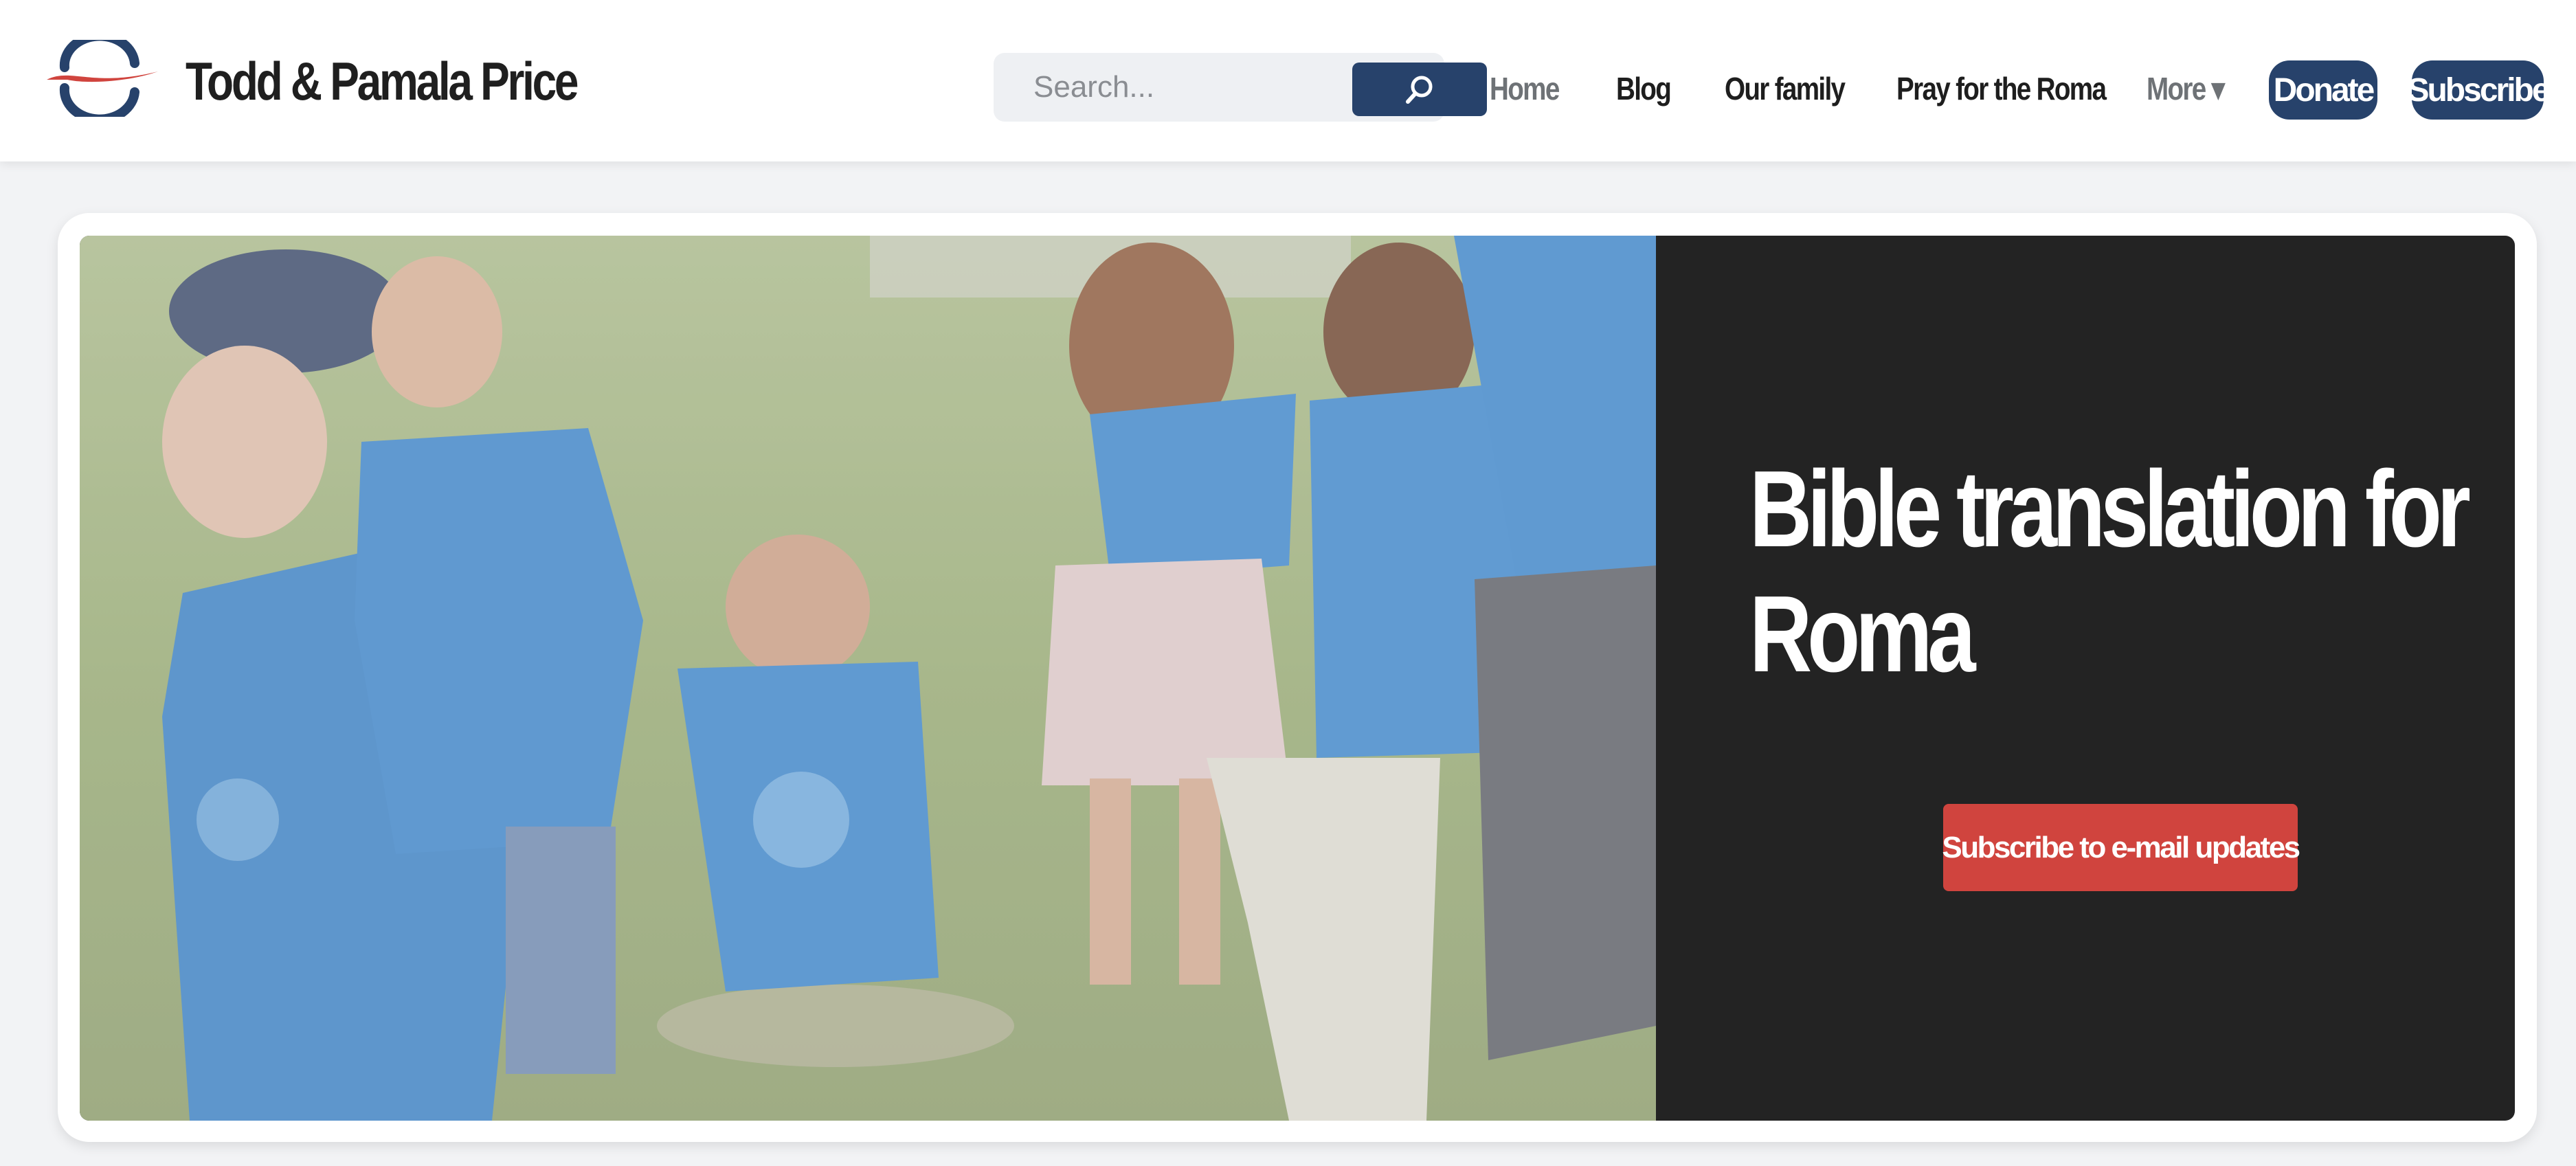 This screenshot has height=1166, width=2576. What do you see at coordinates (1172, 87) in the screenshot?
I see `search-input` at bounding box center [1172, 87].